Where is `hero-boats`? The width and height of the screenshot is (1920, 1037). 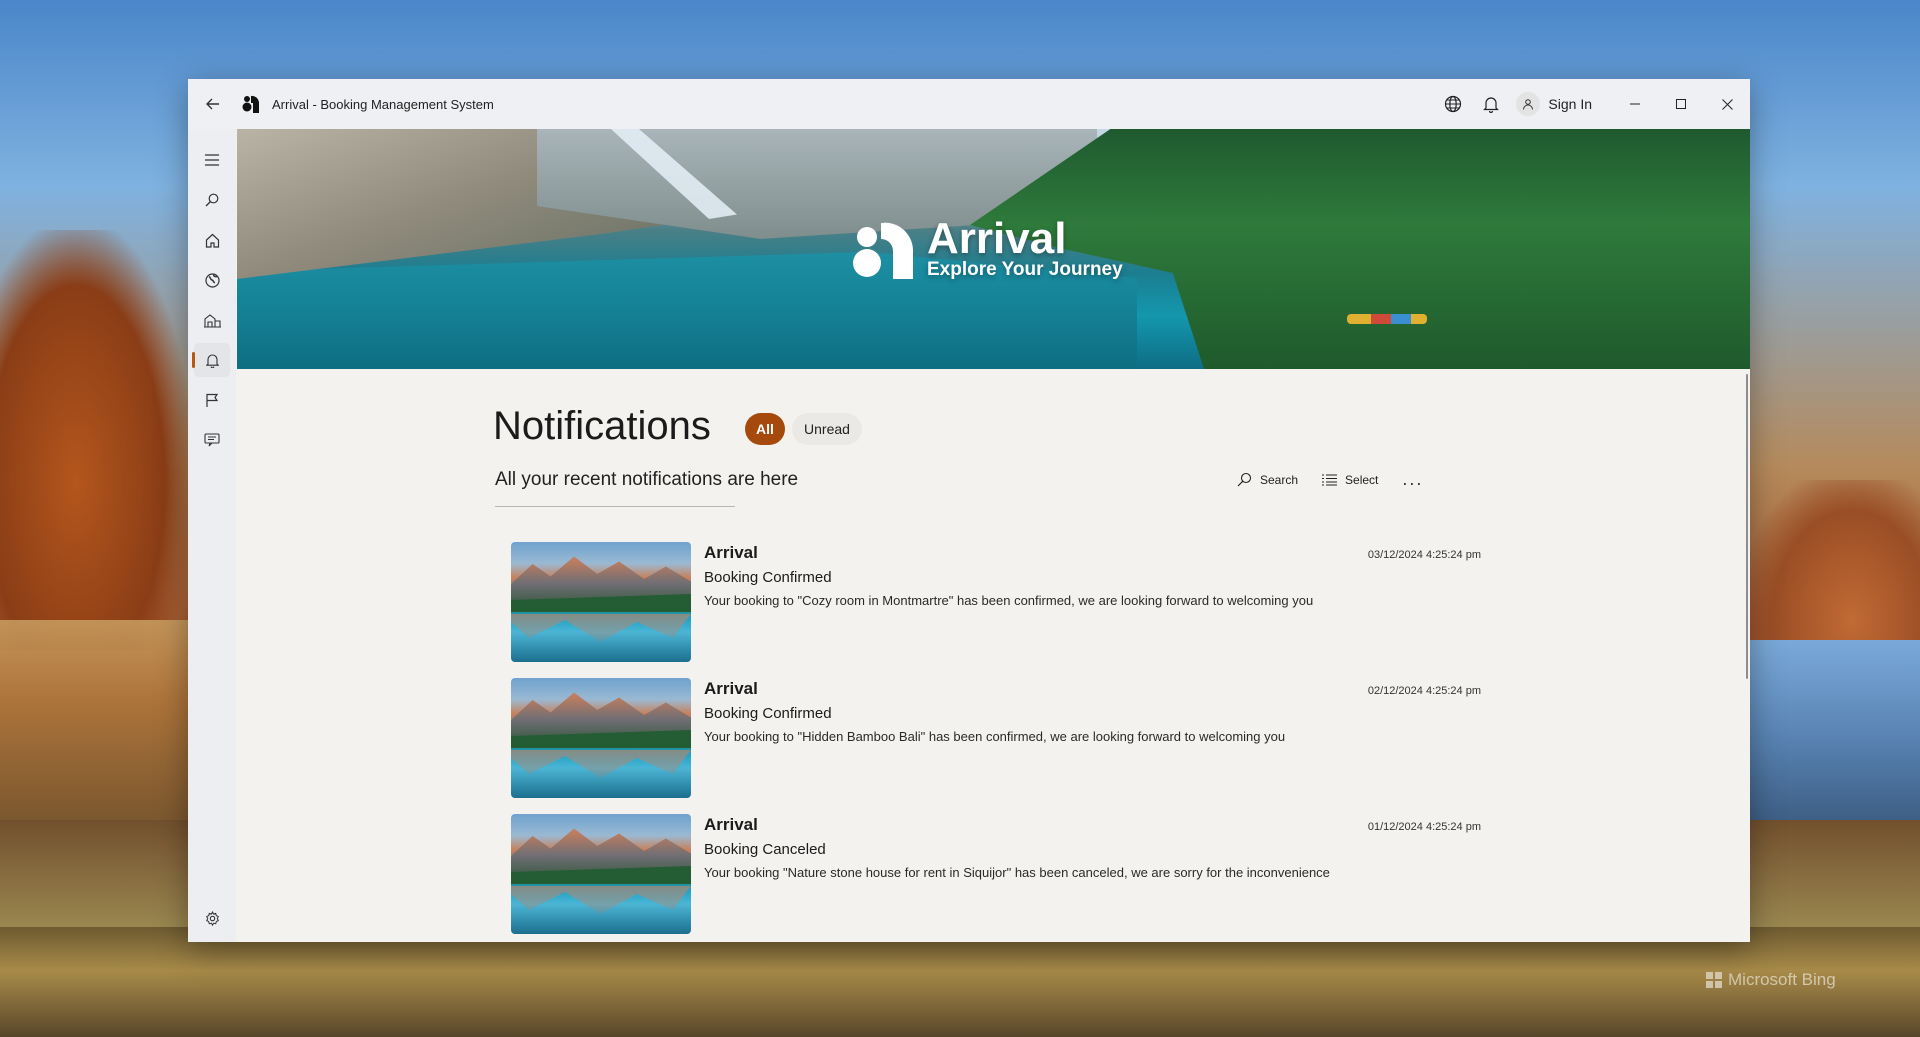
hero-boats is located at coordinates (1387, 319).